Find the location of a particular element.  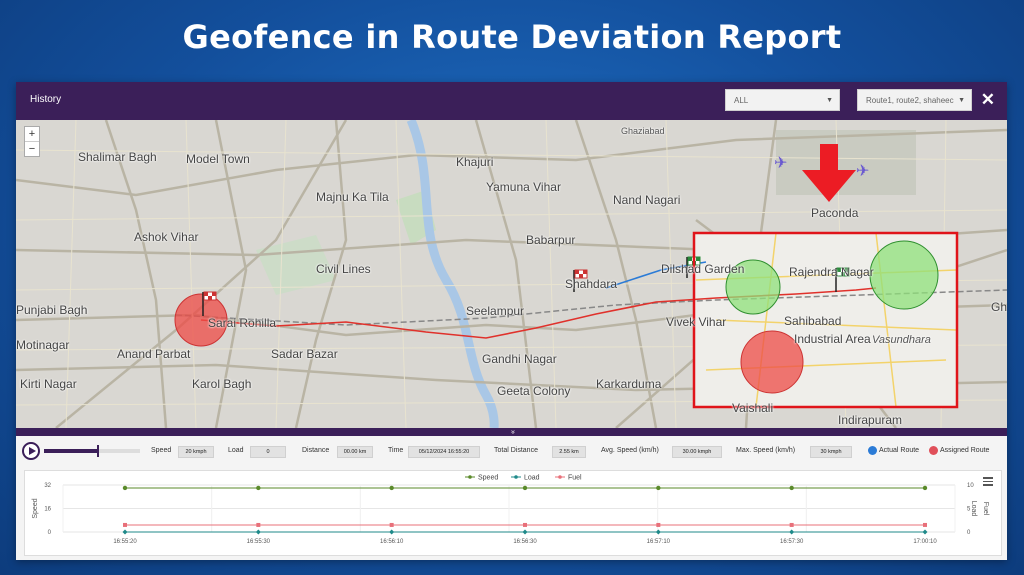

map-label: Sarai Rohilla is located at coordinates (242, 323).